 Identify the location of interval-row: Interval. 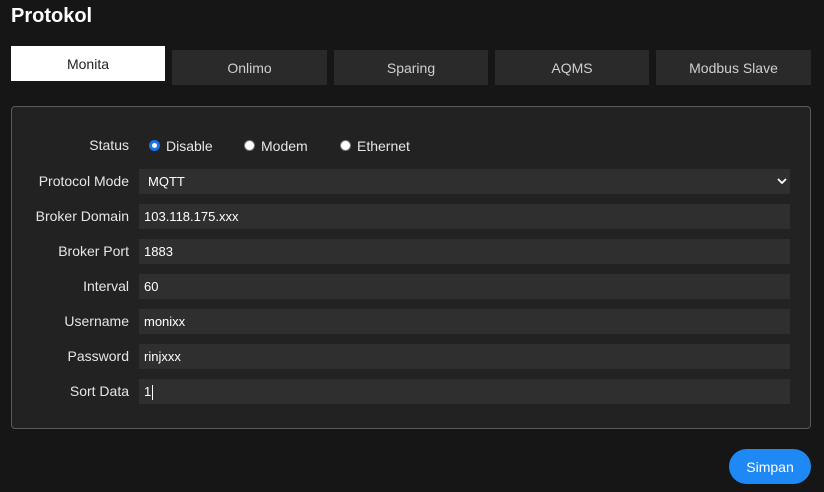
(411, 286).